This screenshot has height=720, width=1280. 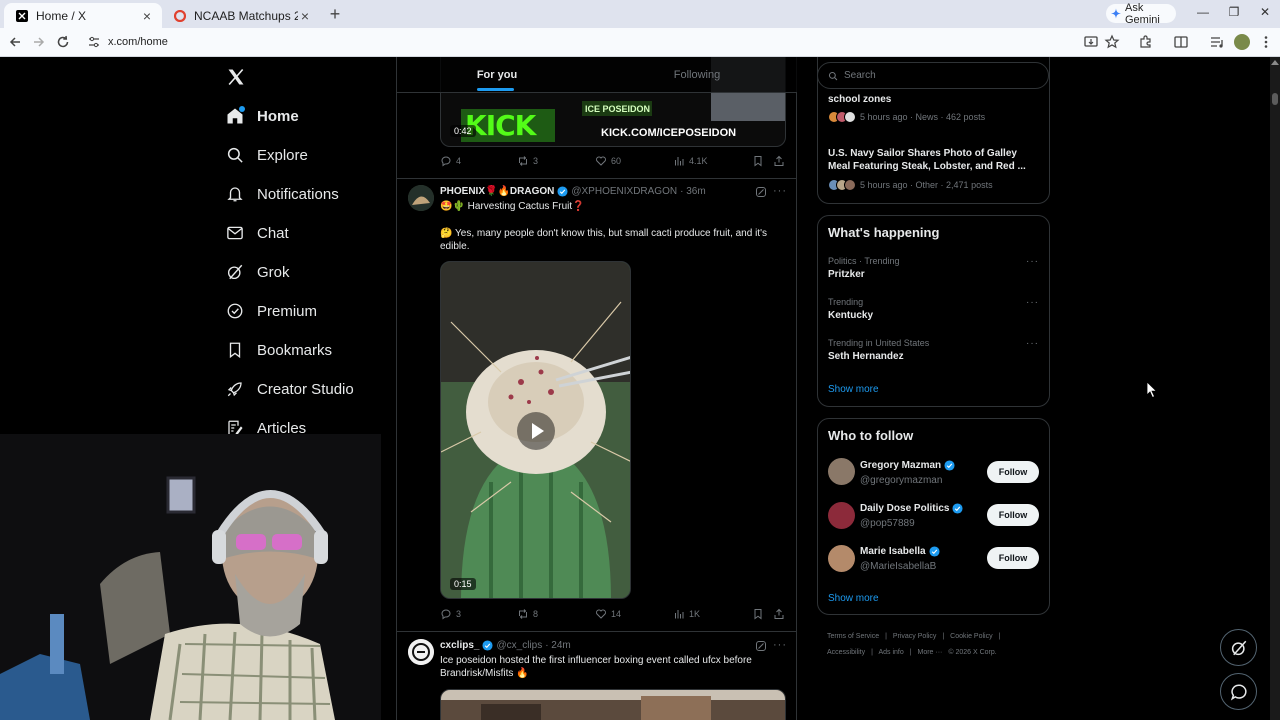 I want to click on nav-grok: Grok, so click(x=258, y=272).